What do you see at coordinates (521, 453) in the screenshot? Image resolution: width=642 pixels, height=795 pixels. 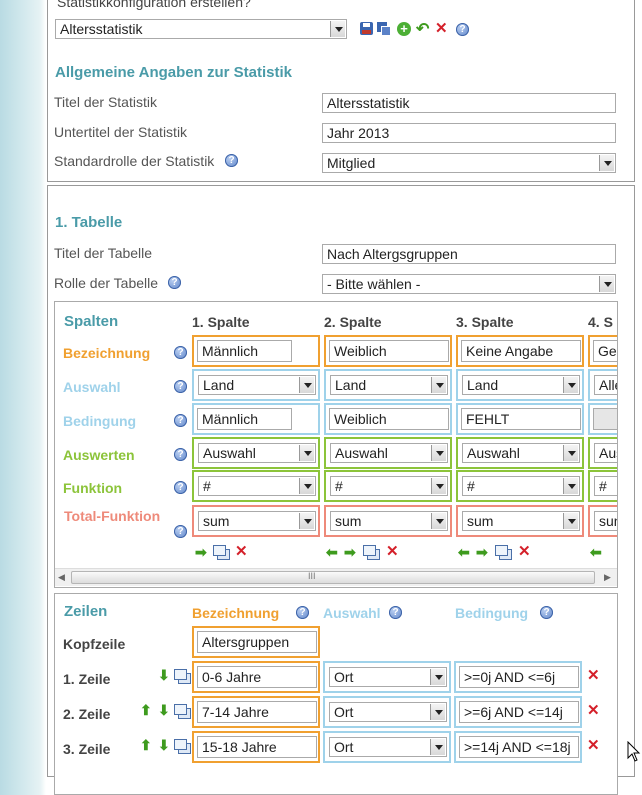 I see `col3-auswerten-select: Auswahl` at bounding box center [521, 453].